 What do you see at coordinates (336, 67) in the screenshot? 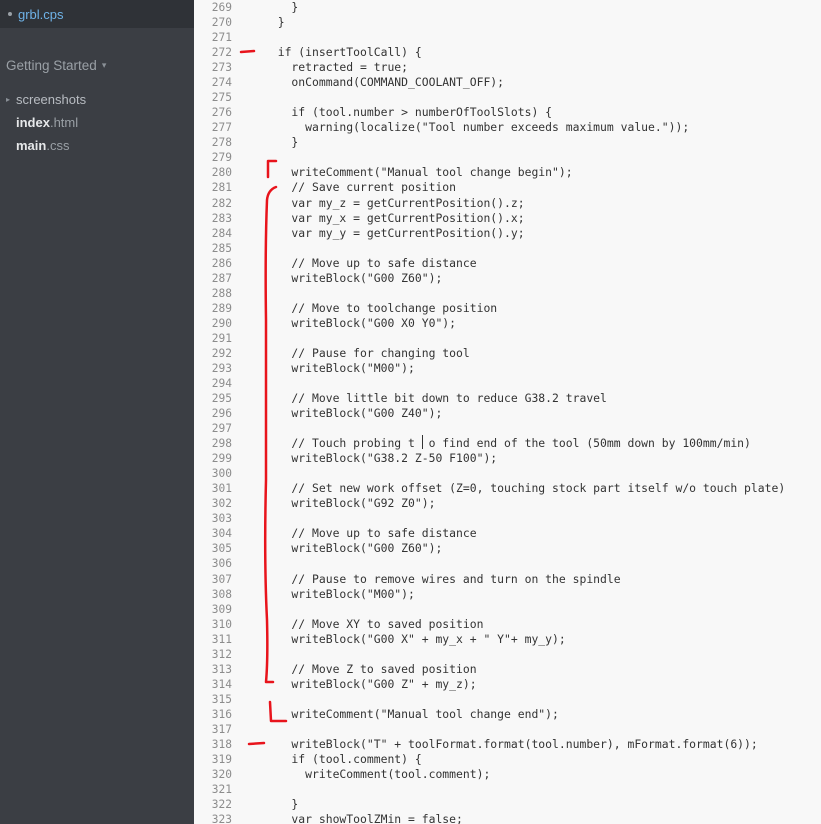
I see `code-line: retracted = true;` at bounding box center [336, 67].